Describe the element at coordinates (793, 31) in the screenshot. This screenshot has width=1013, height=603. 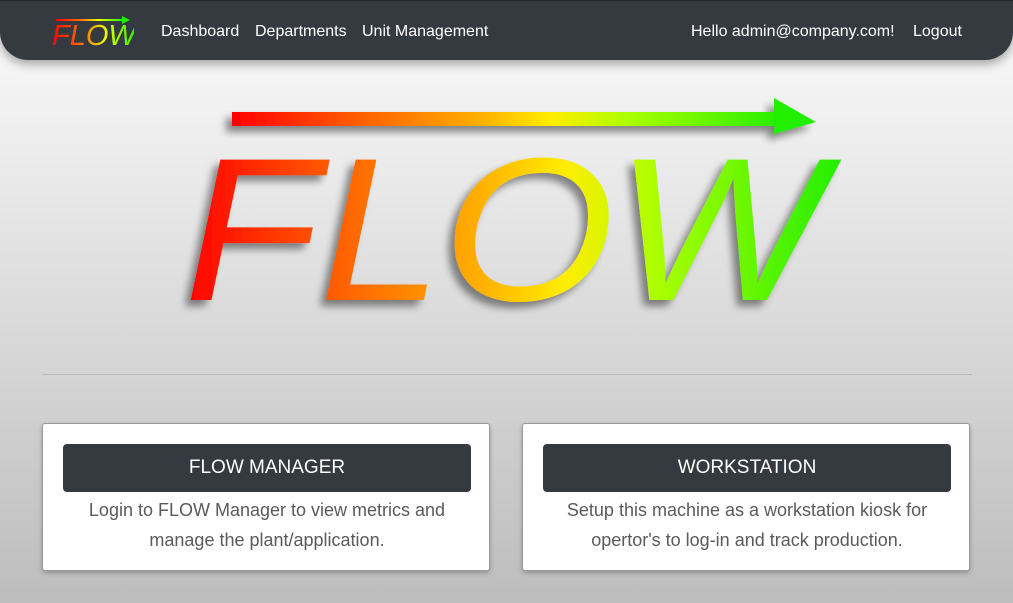
I see `user-greeting: Hello admin@company.com!` at that location.